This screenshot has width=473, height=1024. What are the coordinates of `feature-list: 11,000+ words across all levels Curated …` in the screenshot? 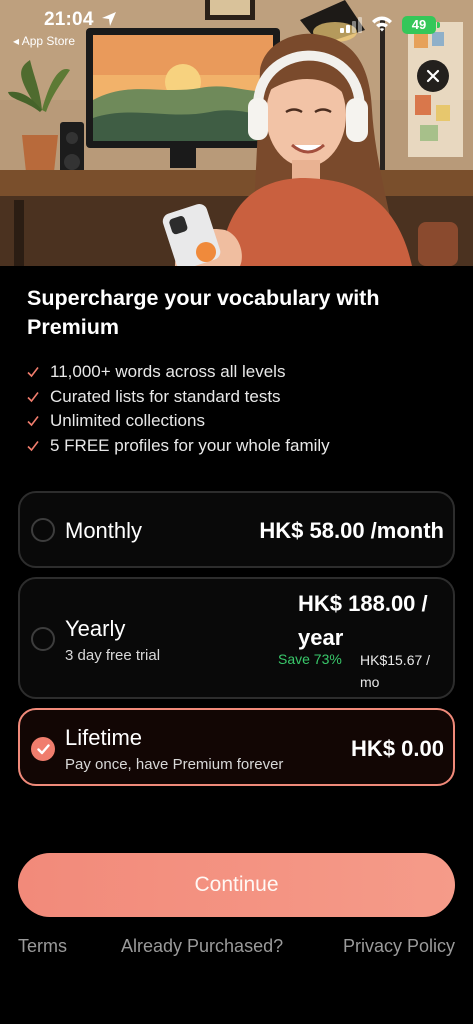 It's located at (178, 409).